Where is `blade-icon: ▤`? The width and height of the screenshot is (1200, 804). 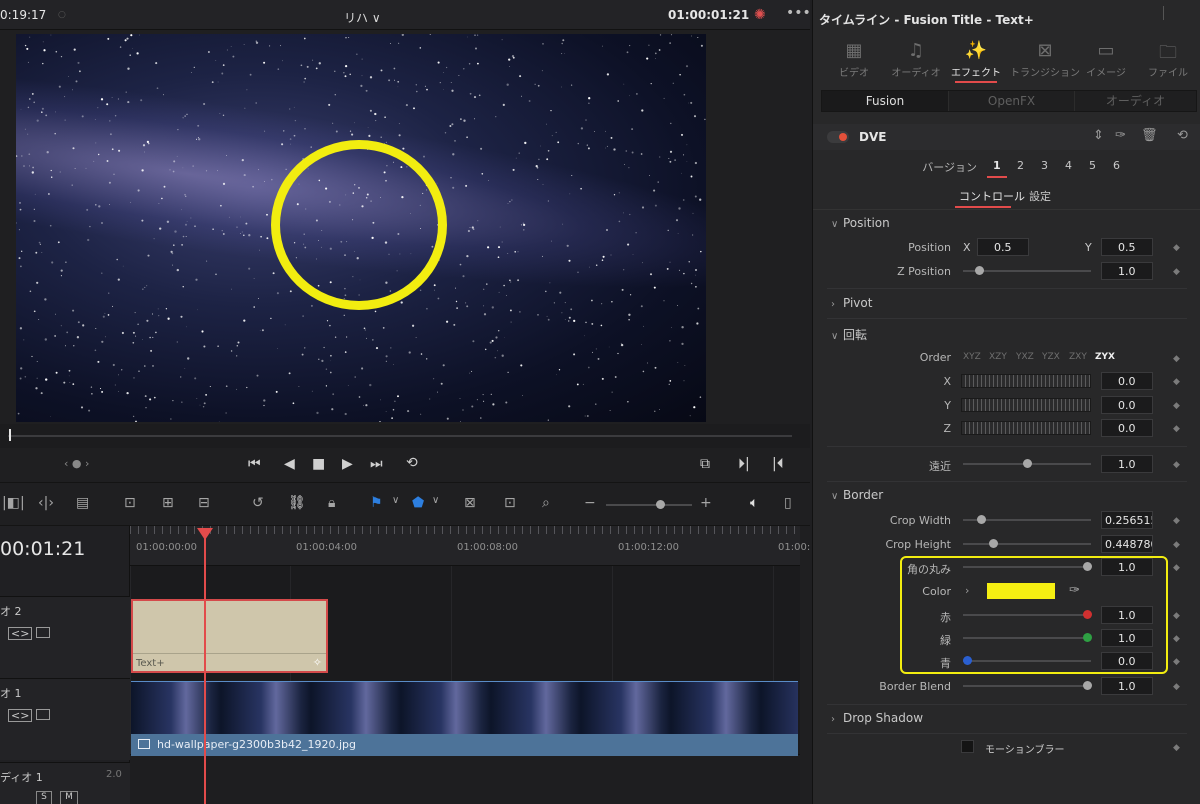 blade-icon: ▤ is located at coordinates (82, 505).